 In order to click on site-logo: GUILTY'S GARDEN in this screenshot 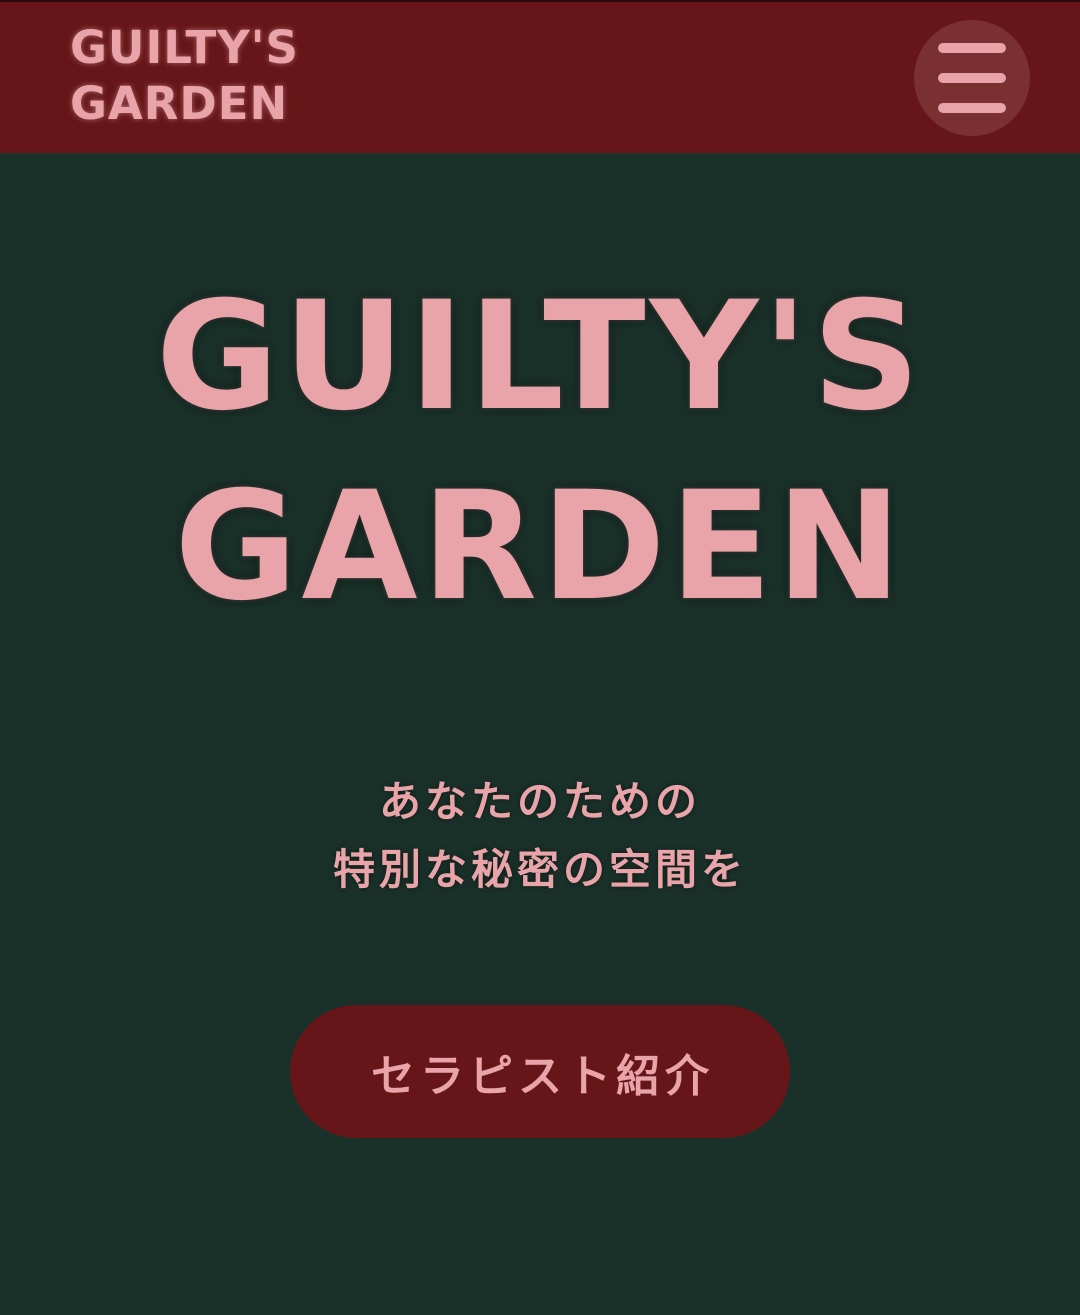, I will do `click(184, 76)`.